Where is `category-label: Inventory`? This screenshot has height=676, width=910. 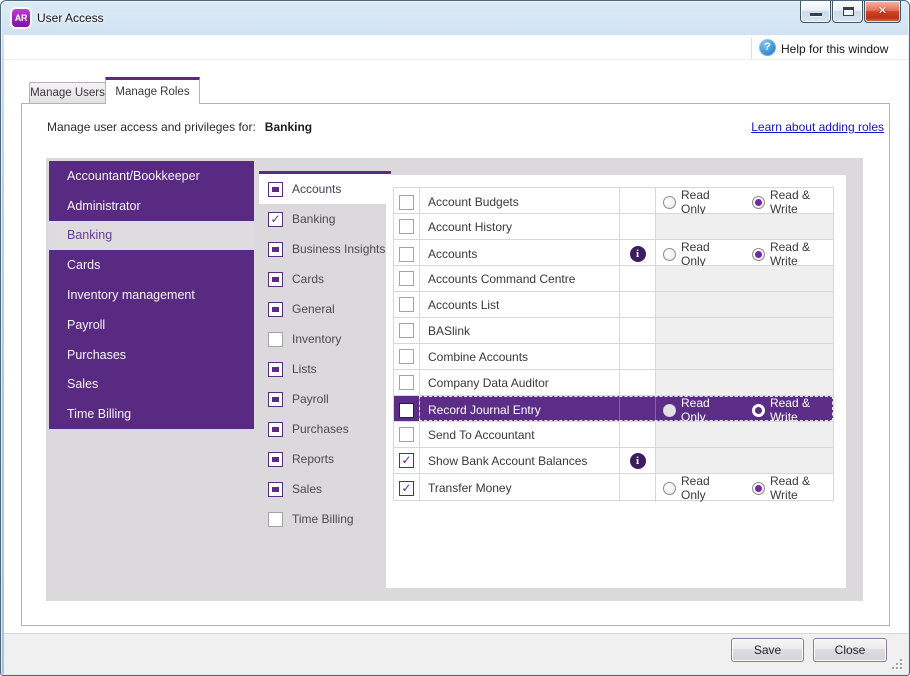
category-label: Inventory is located at coordinates (317, 339).